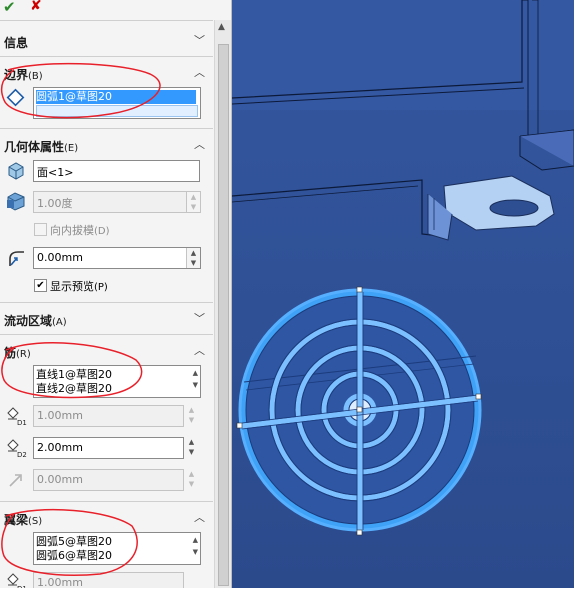  What do you see at coordinates (74, 541) in the screenshot?
I see `list-item: 圆弧5@草图20` at bounding box center [74, 541].